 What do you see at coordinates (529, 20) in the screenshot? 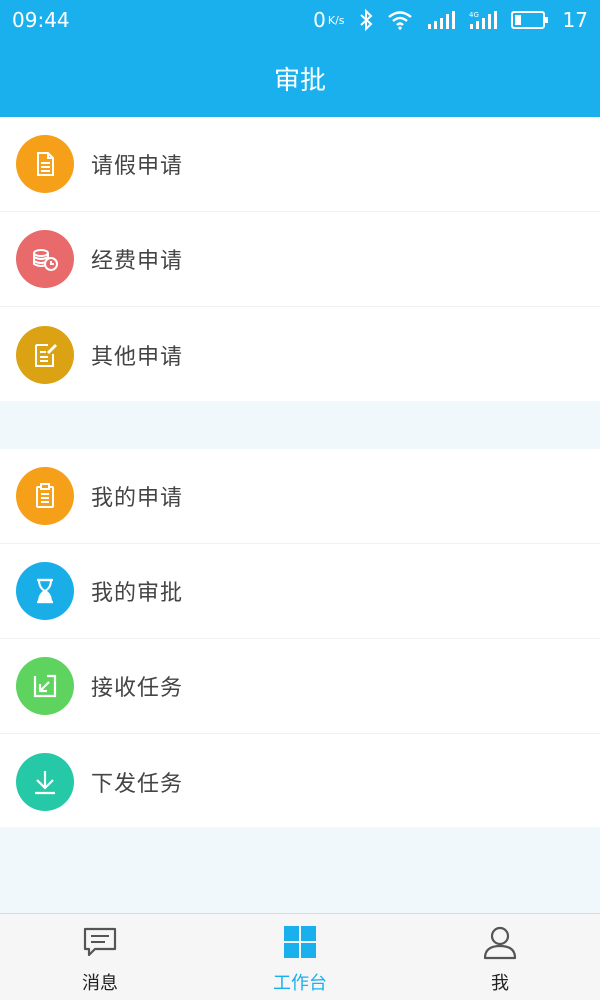
I see `battery-icon` at bounding box center [529, 20].